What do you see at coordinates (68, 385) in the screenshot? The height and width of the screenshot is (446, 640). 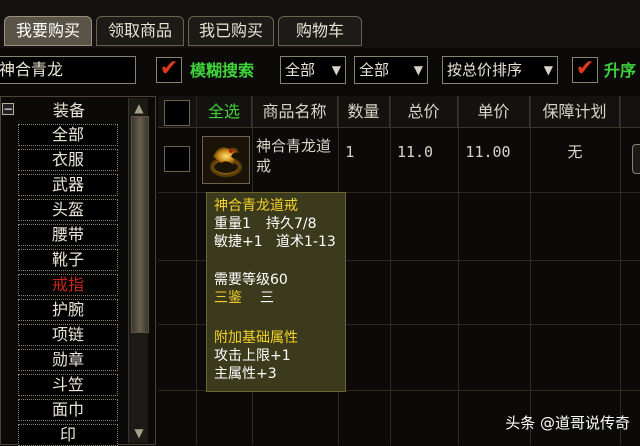 I see `category-item: 斗笠` at bounding box center [68, 385].